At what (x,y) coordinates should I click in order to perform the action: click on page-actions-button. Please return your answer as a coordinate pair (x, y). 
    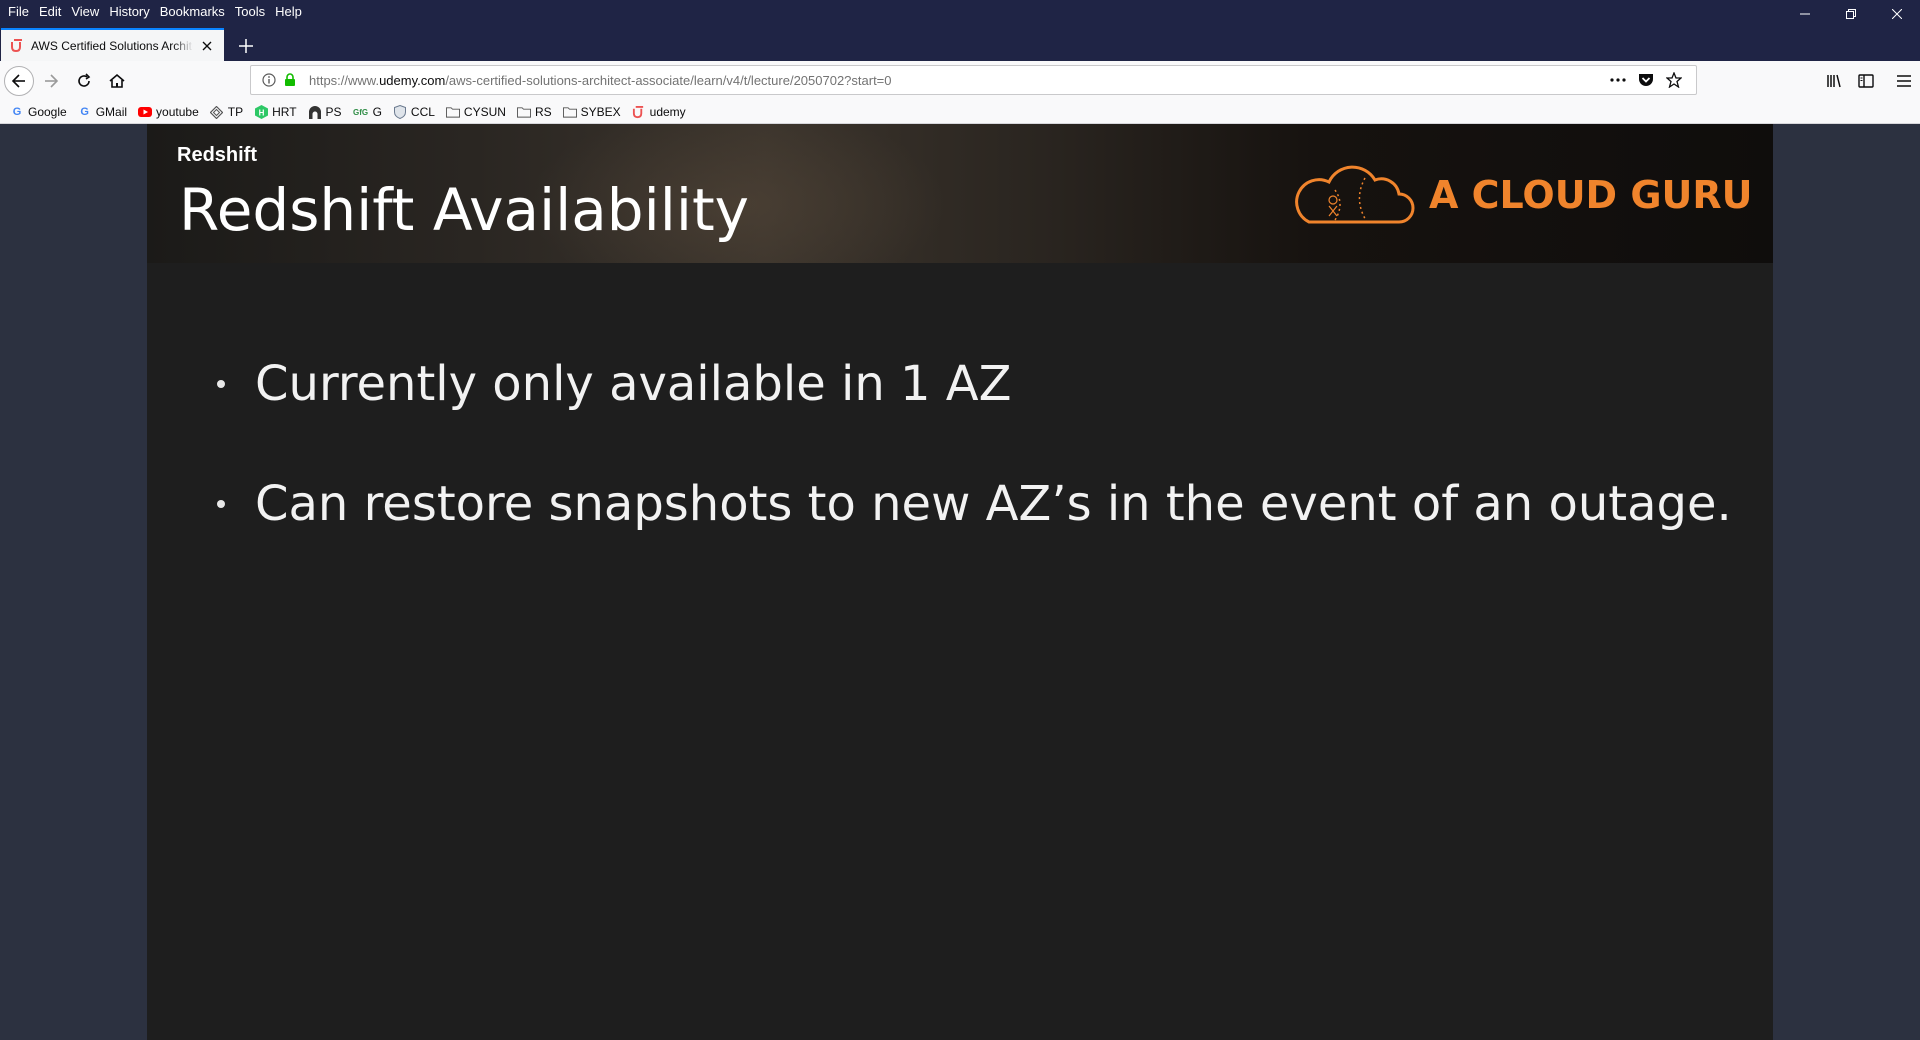
    Looking at the image, I should click on (1618, 80).